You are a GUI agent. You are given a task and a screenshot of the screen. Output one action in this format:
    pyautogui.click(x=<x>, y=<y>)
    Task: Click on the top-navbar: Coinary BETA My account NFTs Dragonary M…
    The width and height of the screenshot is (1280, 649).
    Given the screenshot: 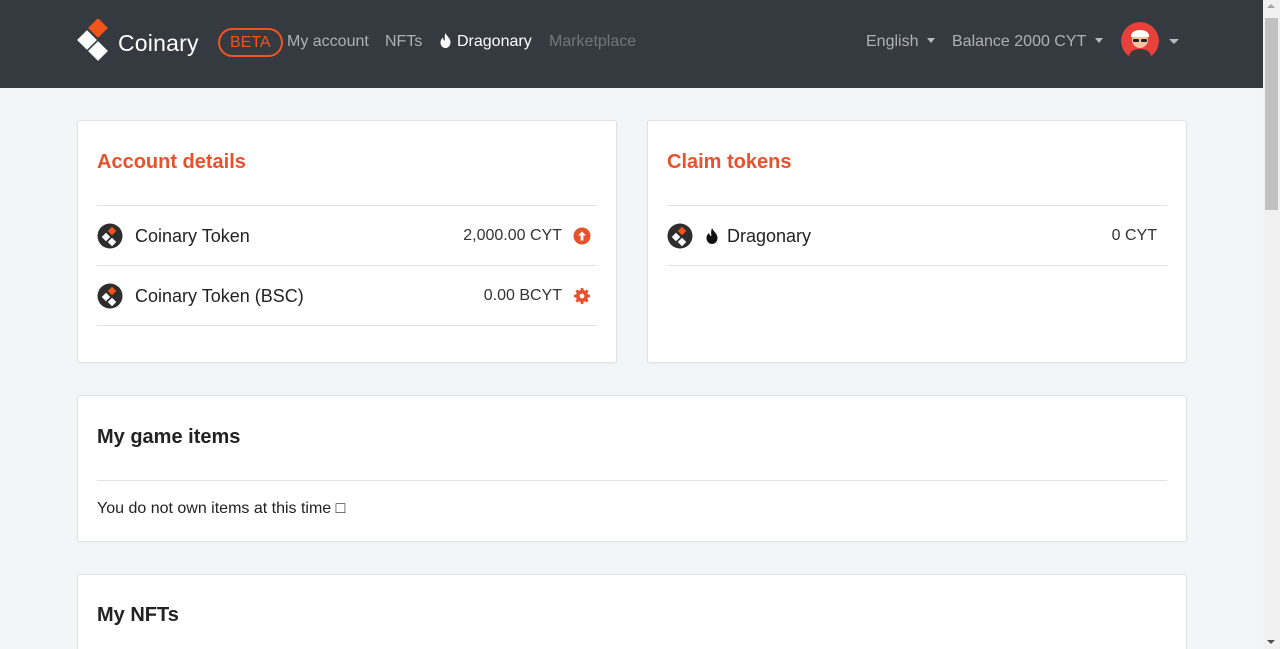 What is the action you would take?
    pyautogui.click(x=631, y=44)
    